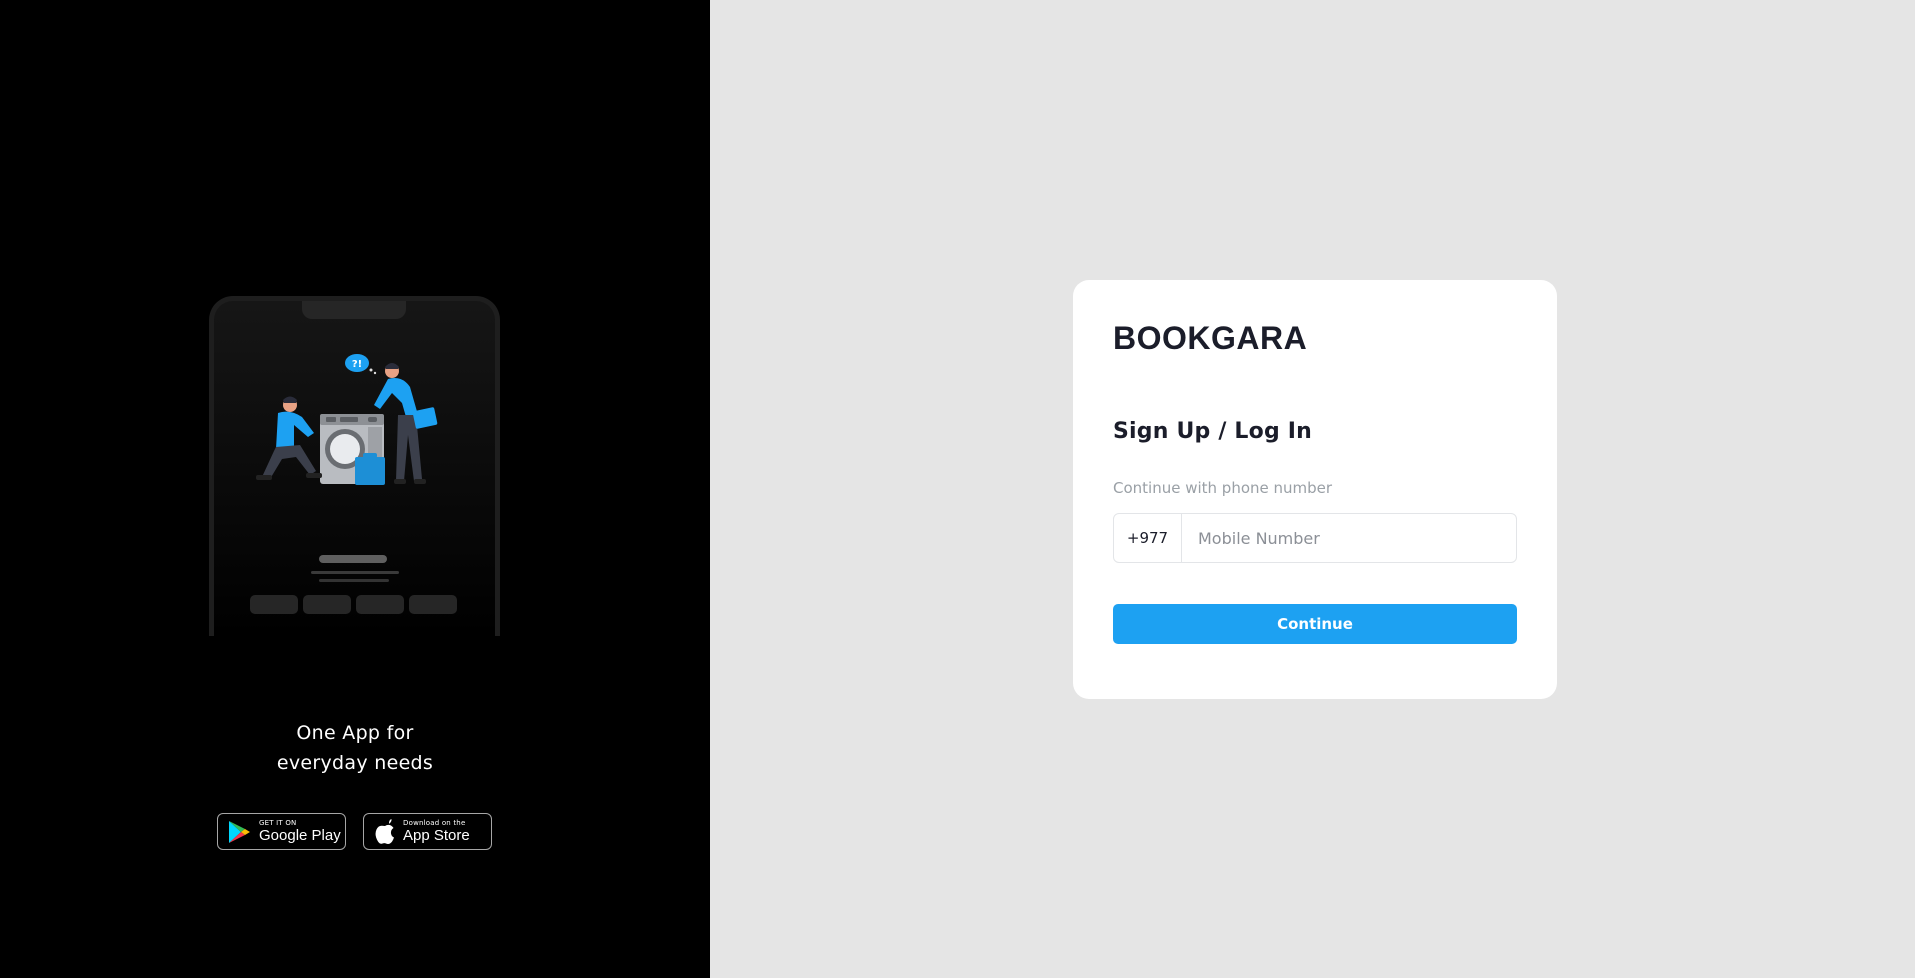 Image resolution: width=1915 pixels, height=978 pixels. What do you see at coordinates (289, 438) in the screenshot?
I see `kneeling-technician` at bounding box center [289, 438].